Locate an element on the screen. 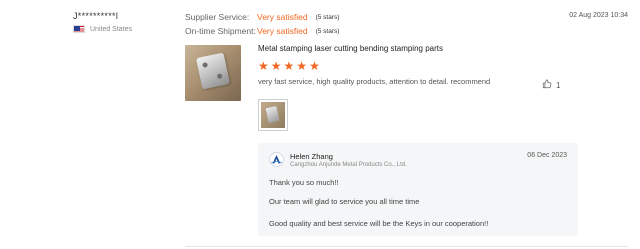 The height and width of the screenshot is (249, 640). supplier-service-stars: (5 stars) is located at coordinates (327, 17).